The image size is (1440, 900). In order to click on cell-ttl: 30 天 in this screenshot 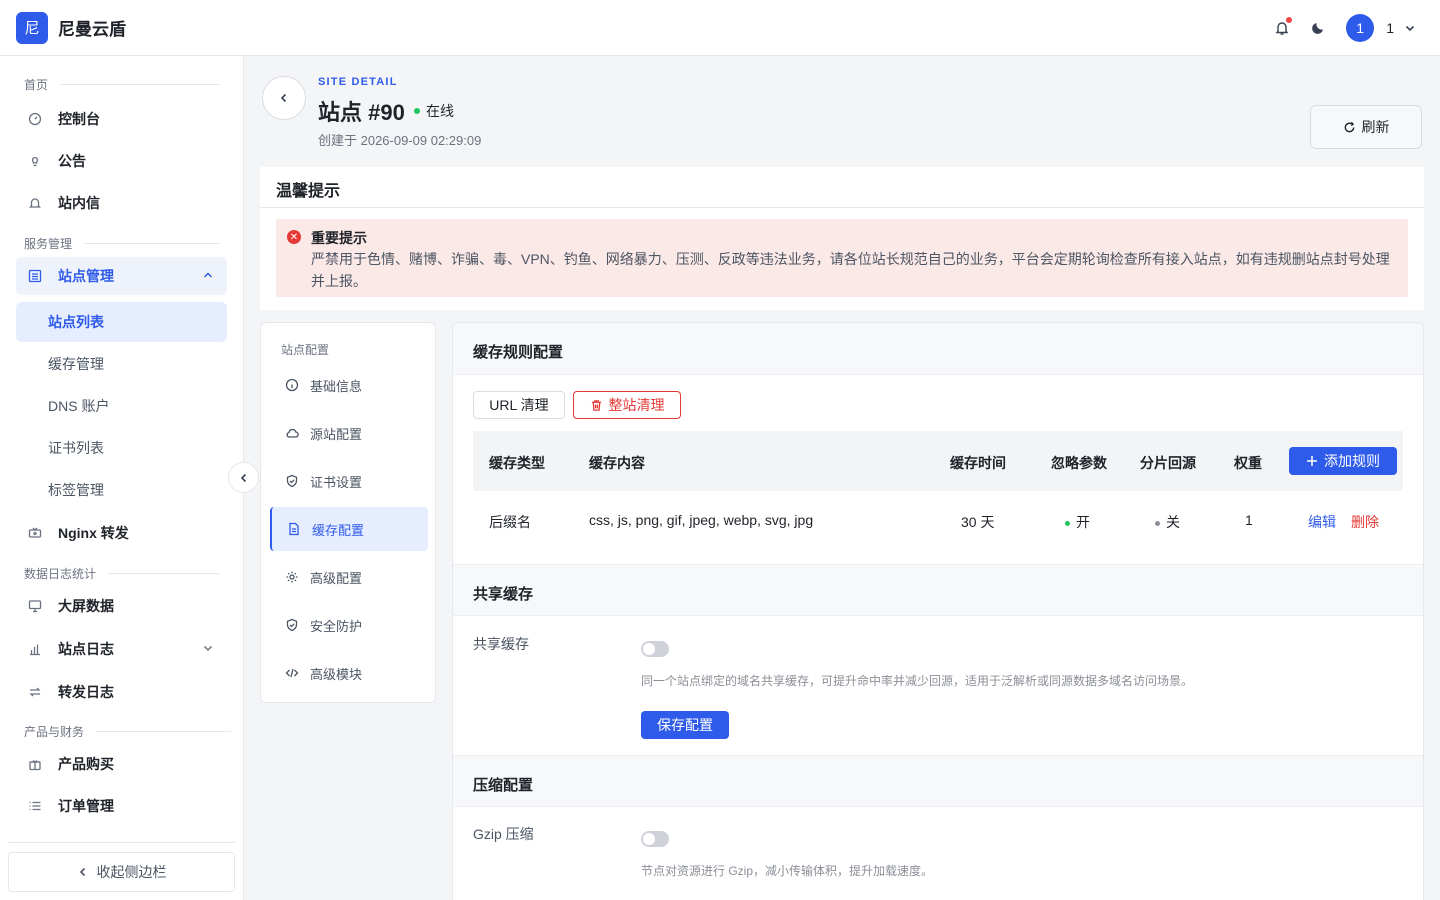, I will do `click(978, 522)`.